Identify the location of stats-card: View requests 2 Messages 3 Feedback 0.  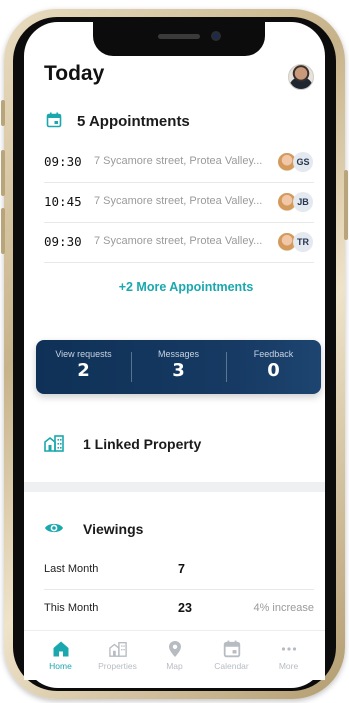
(178, 367).